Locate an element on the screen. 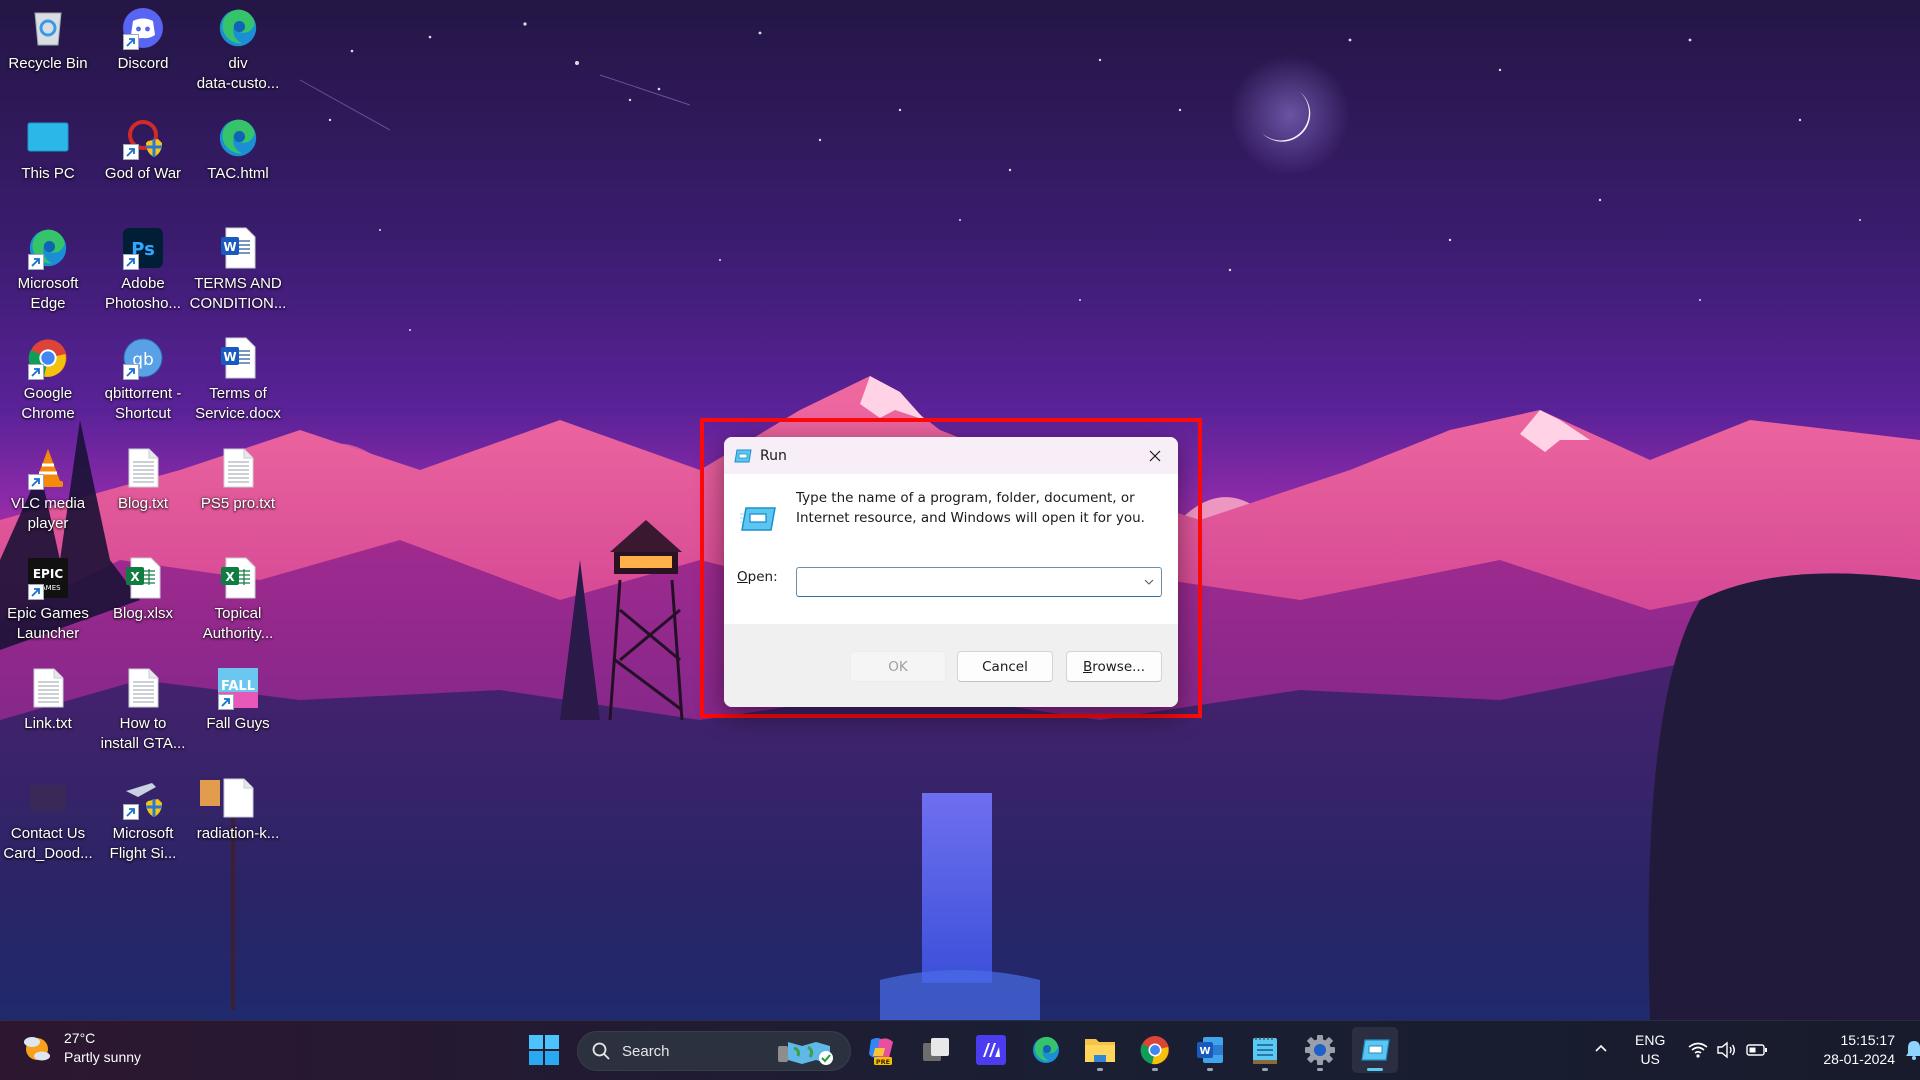 The image size is (1920, 1080). start-button is located at coordinates (544, 1050).